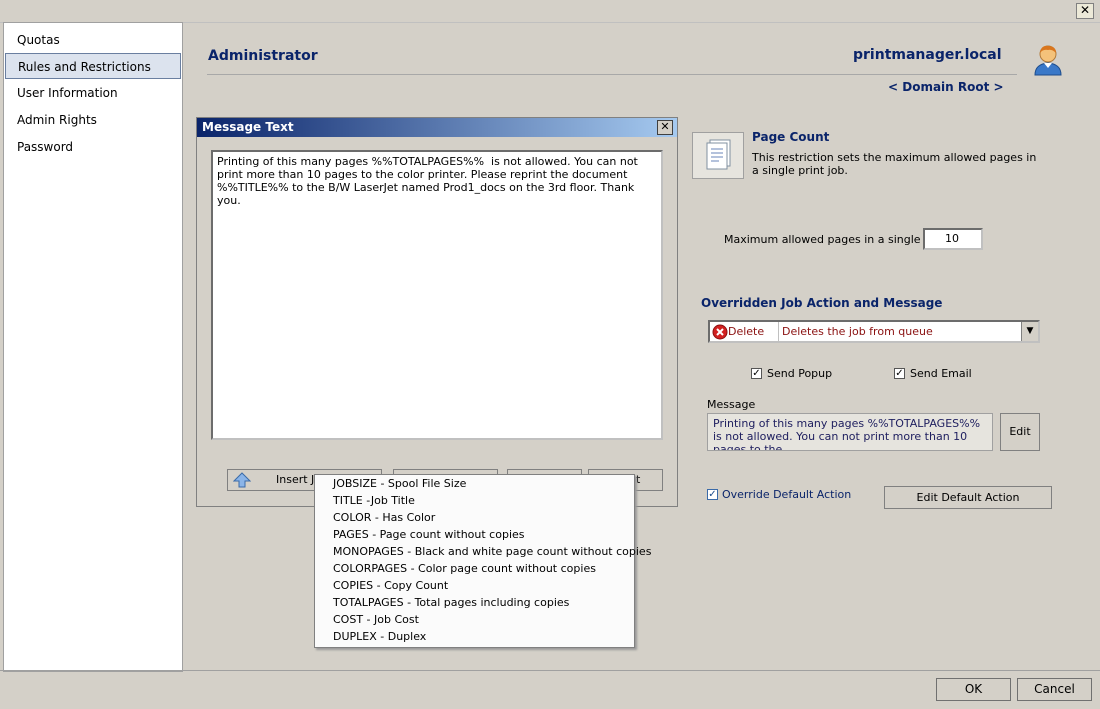 The width and height of the screenshot is (1100, 709). Describe the element at coordinates (376, 619) in the screenshot. I see `menu-item-cost: COST - Job Cost` at that location.